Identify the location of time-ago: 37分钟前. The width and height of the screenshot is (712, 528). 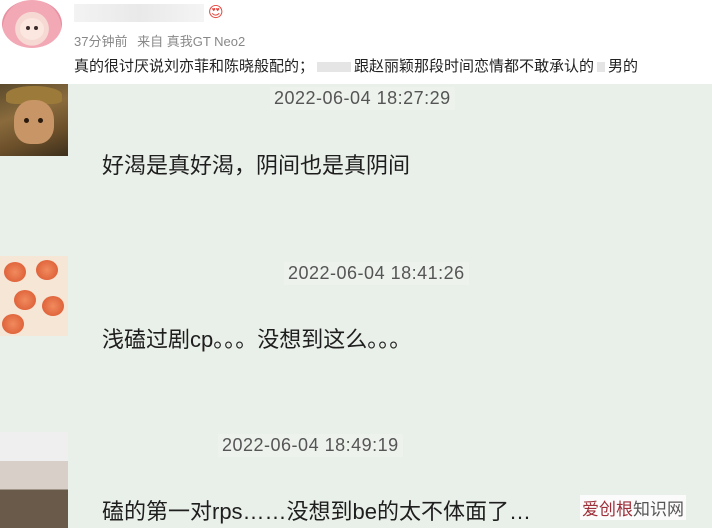
(101, 41).